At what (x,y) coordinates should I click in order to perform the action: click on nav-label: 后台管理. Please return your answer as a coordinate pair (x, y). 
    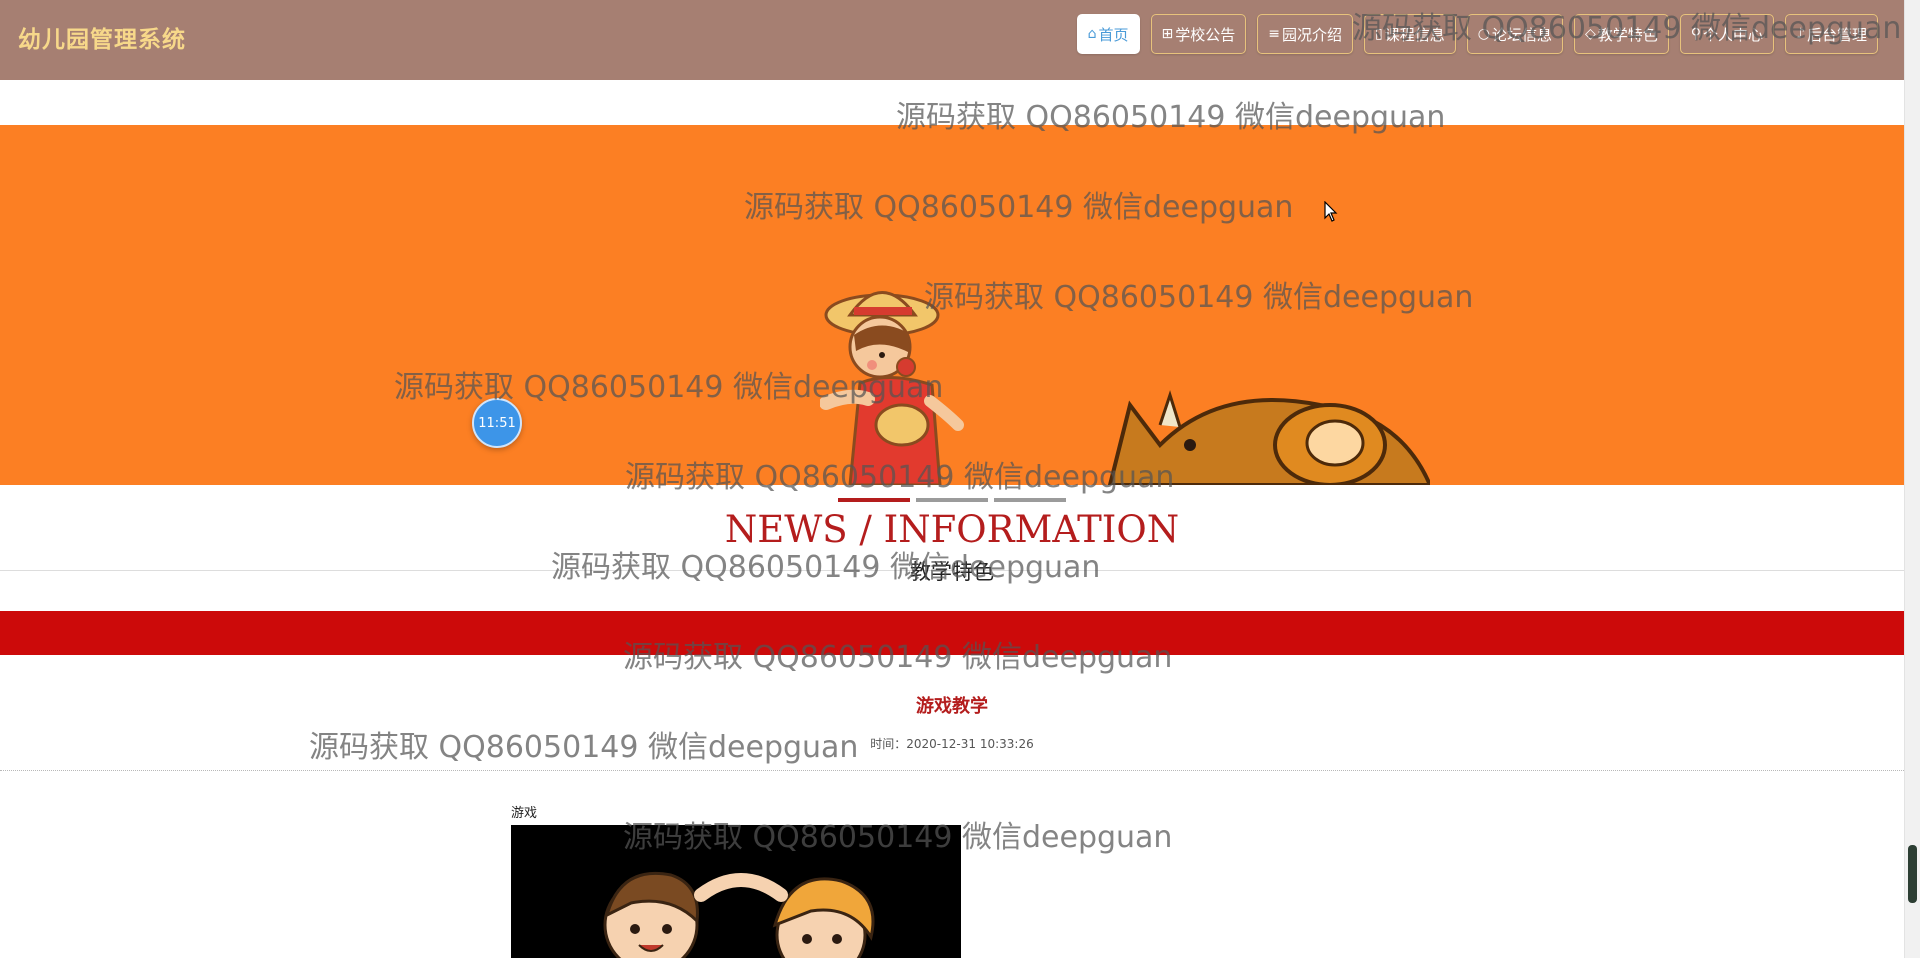
    Looking at the image, I should click on (1836, 34).